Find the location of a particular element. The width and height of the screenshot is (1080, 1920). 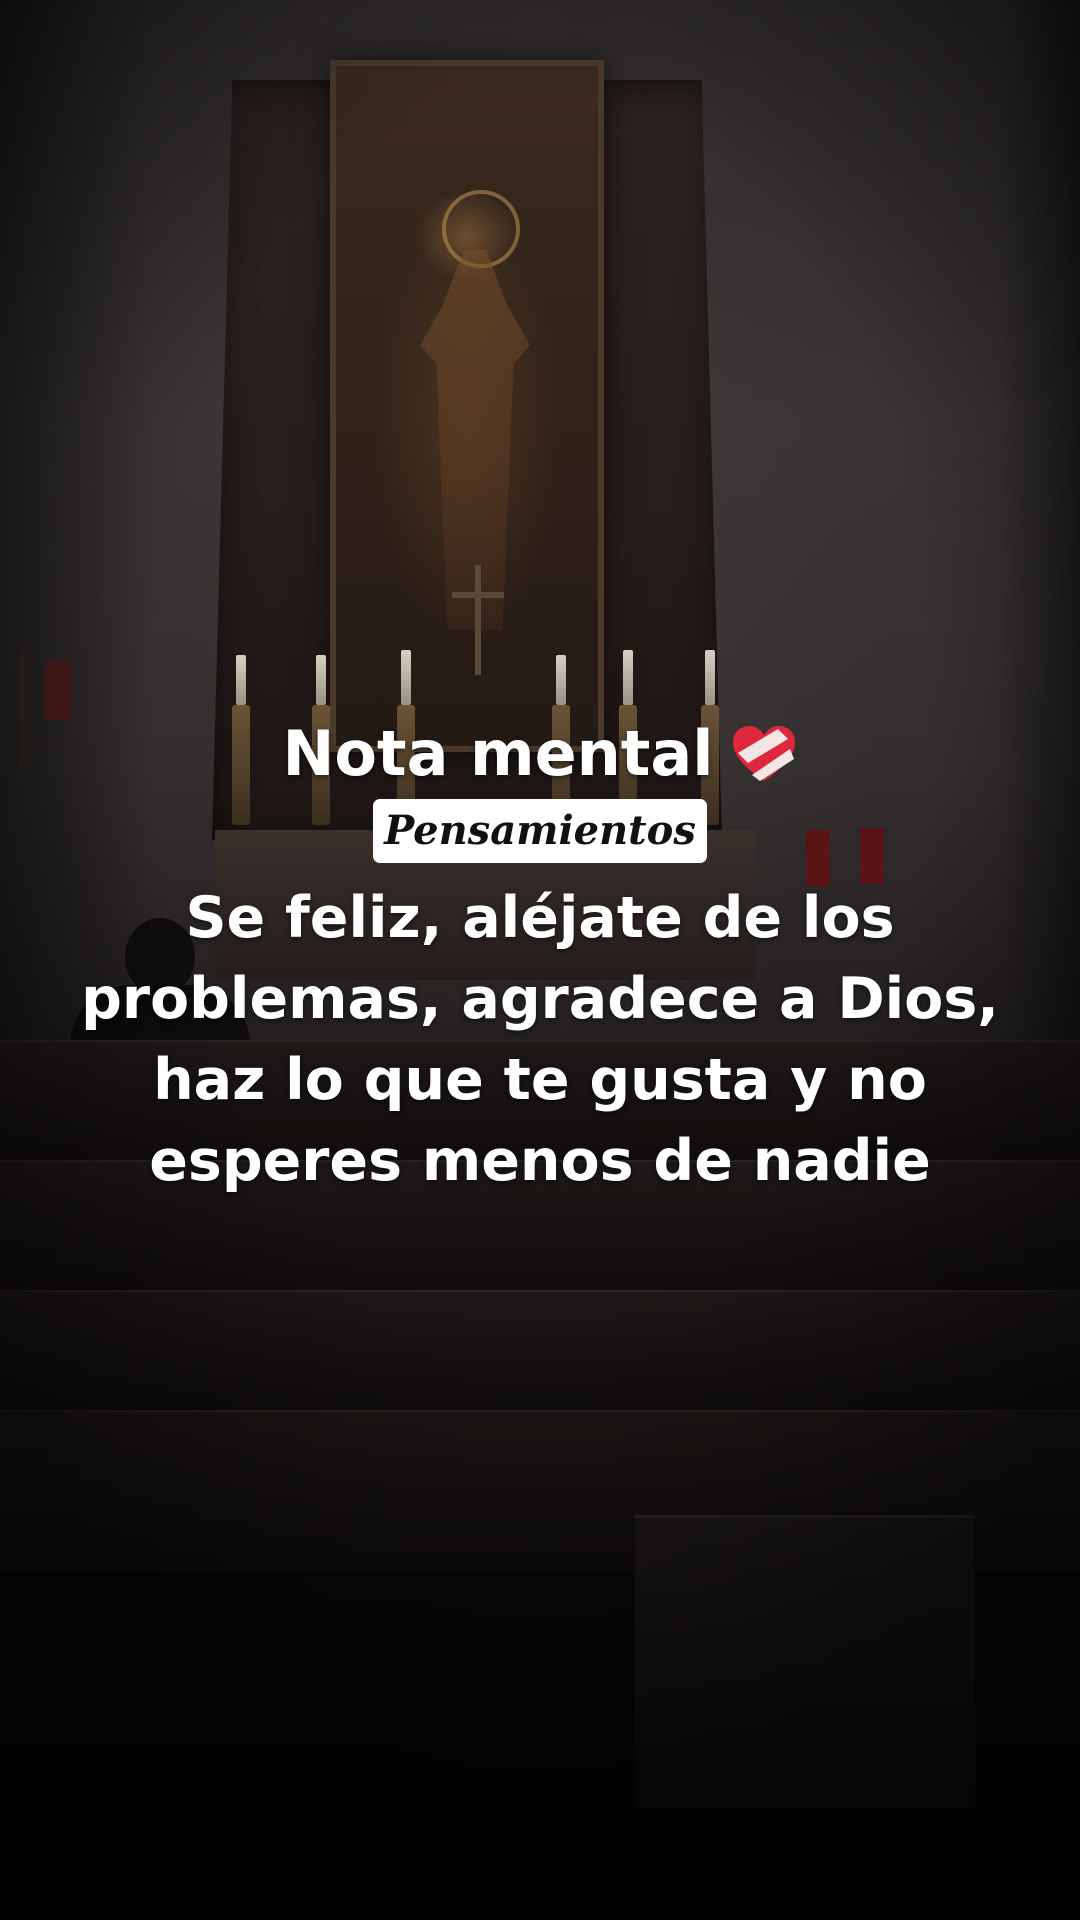

quote-line: haz lo que te gusta y no is located at coordinates (540, 1080).